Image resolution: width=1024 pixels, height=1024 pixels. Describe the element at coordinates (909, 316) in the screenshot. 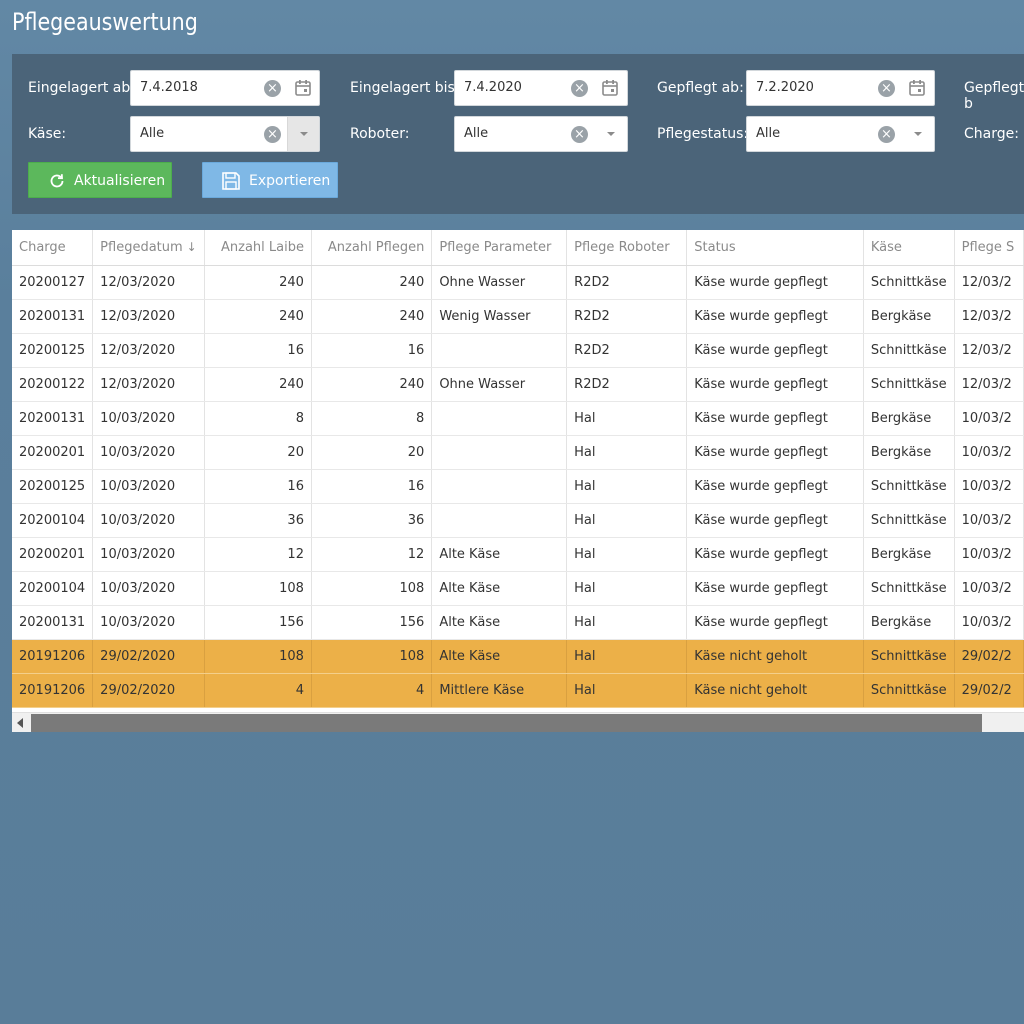

I see `table-cell: Bergkäse` at that location.